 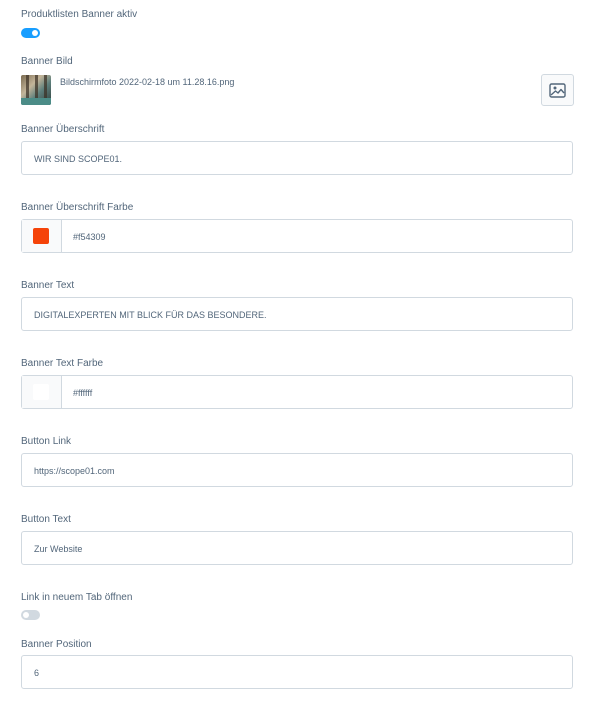 What do you see at coordinates (48, 285) in the screenshot?
I see `banner-text-label: Banner Text` at bounding box center [48, 285].